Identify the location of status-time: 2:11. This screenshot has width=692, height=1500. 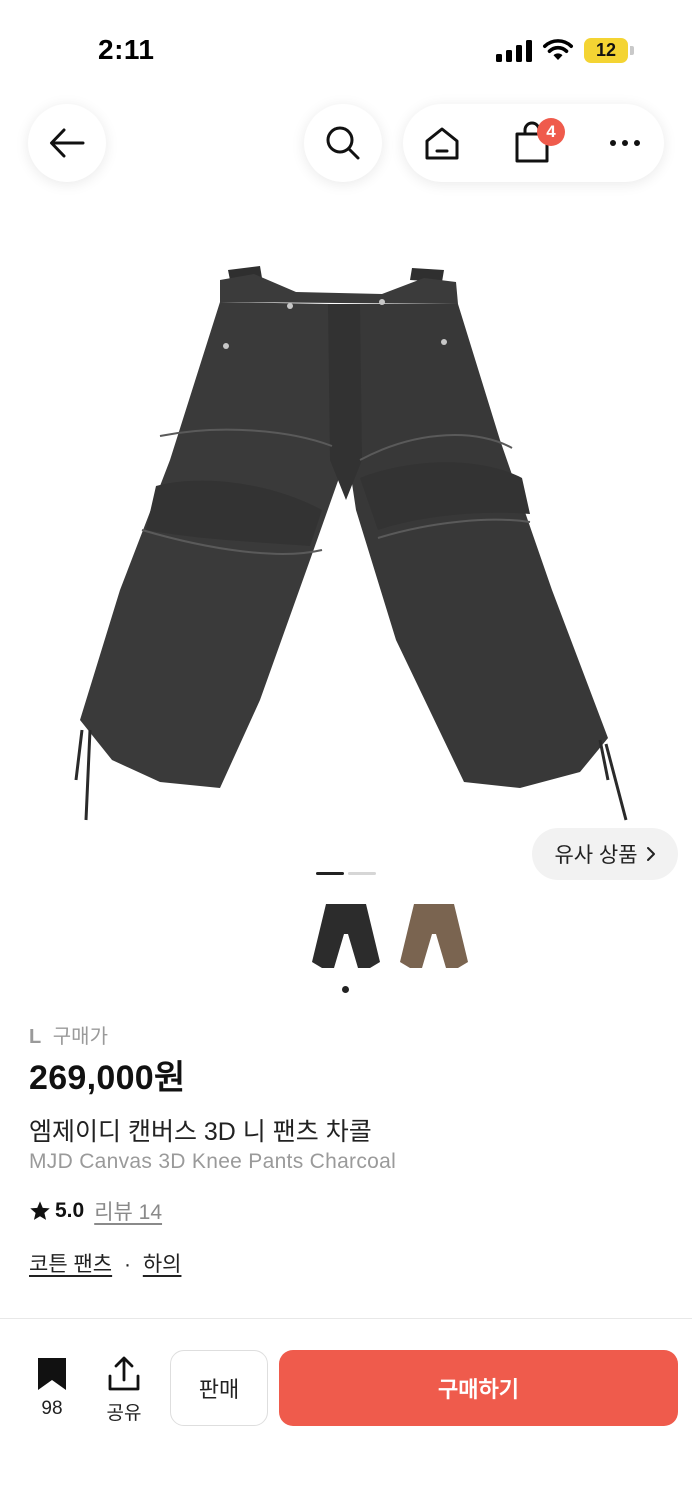
(126, 49).